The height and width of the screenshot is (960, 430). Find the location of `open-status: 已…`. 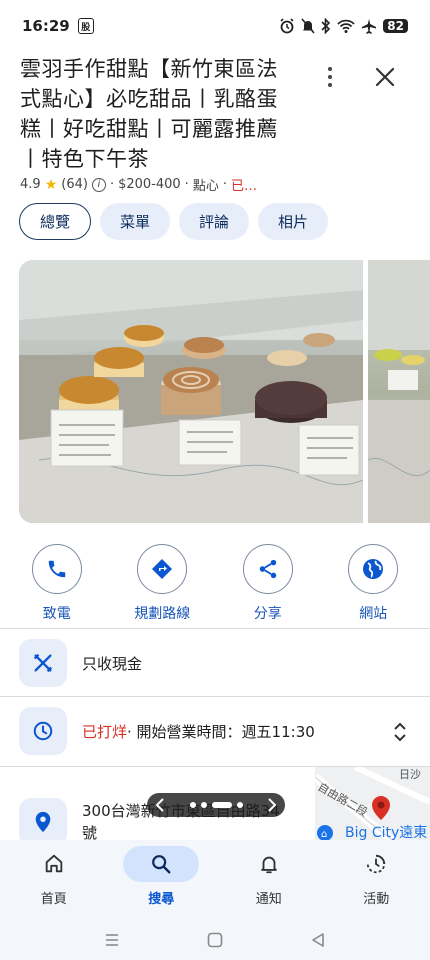

open-status: 已… is located at coordinates (243, 186).